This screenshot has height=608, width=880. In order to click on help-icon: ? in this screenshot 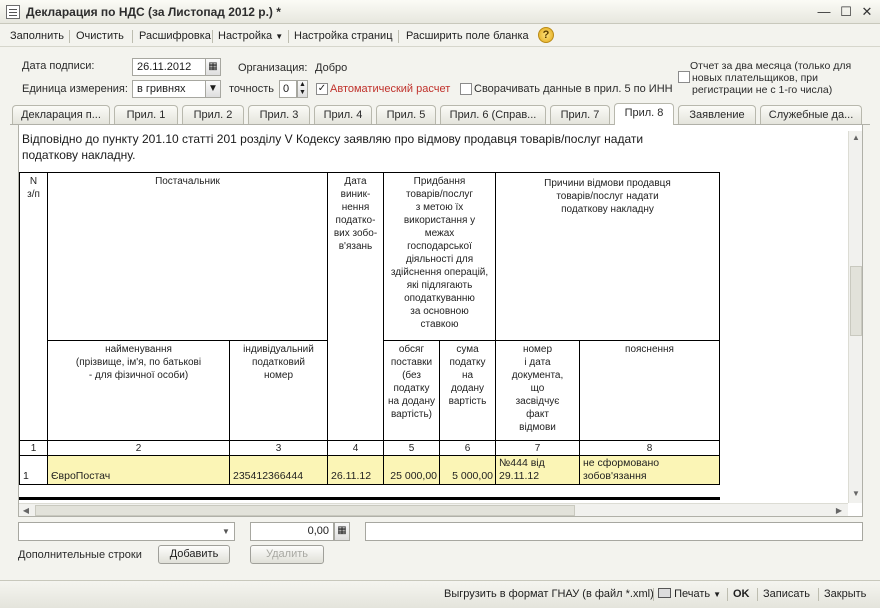, I will do `click(546, 35)`.